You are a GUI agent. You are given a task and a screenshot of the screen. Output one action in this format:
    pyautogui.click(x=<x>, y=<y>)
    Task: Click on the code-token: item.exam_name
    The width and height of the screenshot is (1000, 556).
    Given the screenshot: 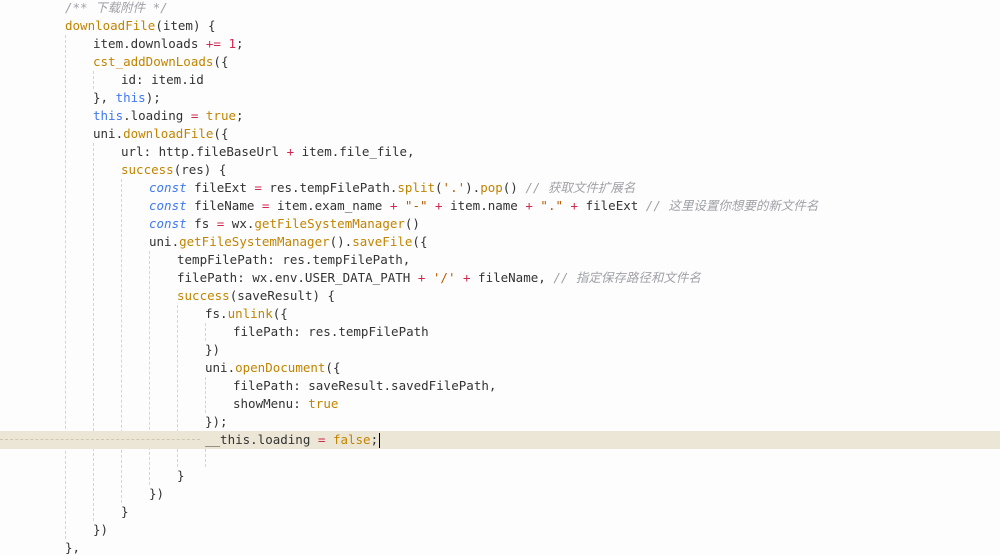 What is the action you would take?
    pyautogui.click(x=329, y=205)
    